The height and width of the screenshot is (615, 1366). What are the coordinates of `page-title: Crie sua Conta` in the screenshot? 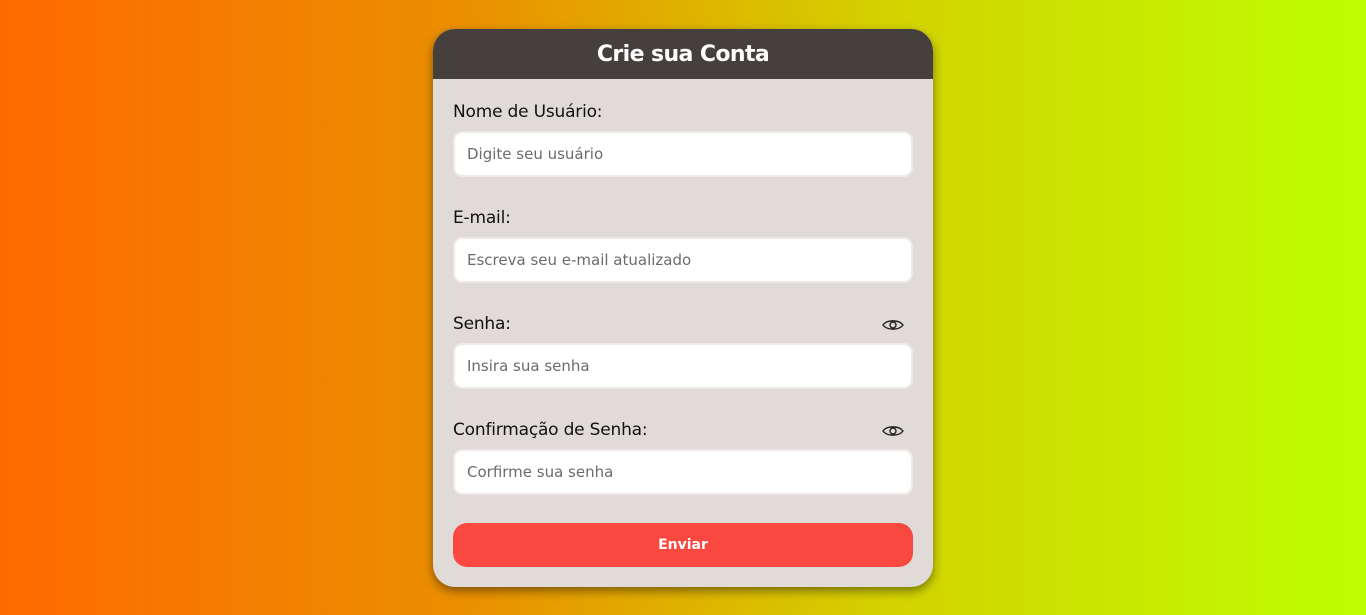 It's located at (683, 54).